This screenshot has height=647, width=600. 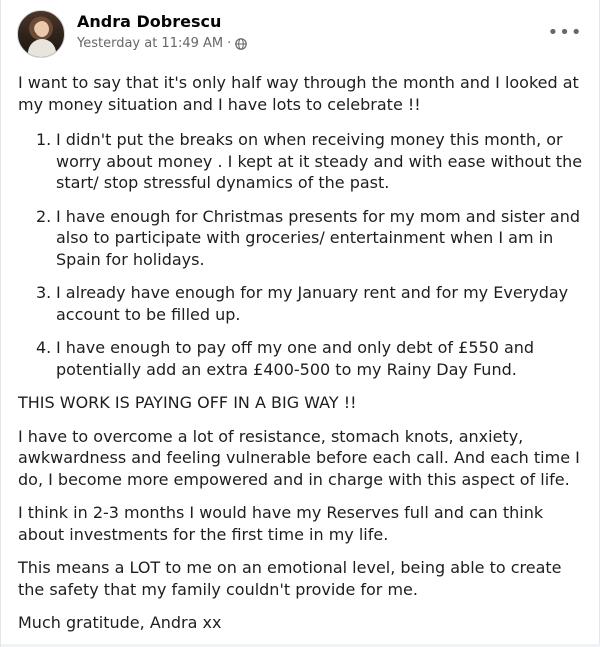 What do you see at coordinates (44, 216) in the screenshot?
I see `list-item-number: 2.` at bounding box center [44, 216].